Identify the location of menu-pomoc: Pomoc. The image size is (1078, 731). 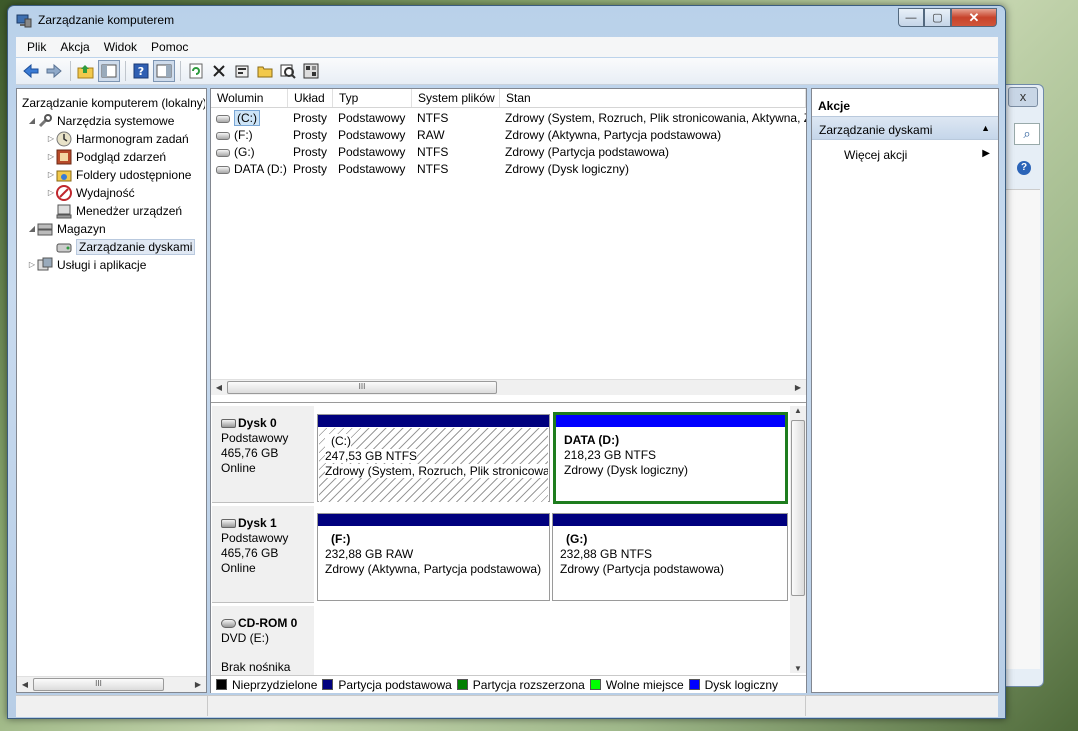
(169, 47).